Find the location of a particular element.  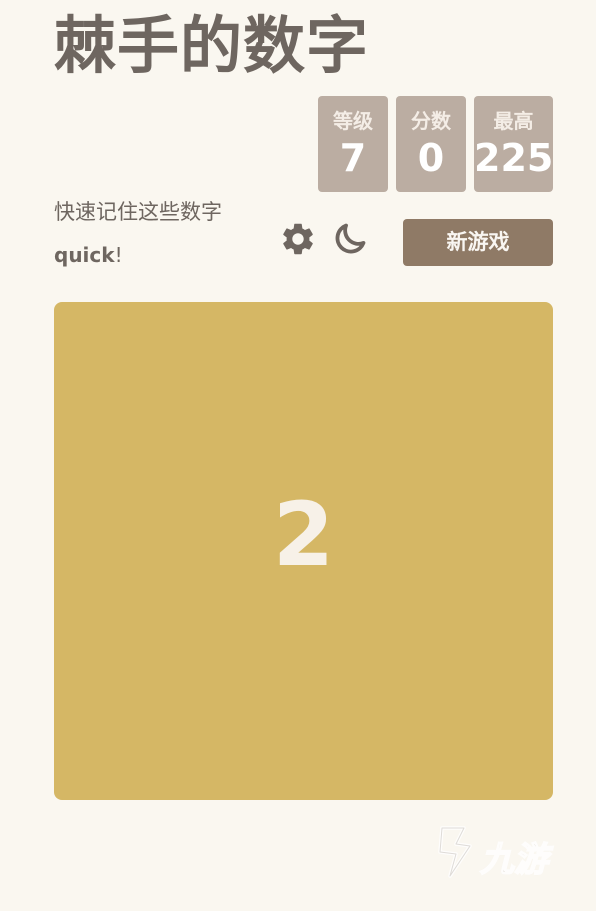

intro-text: 快速记住这些数字 is located at coordinates (138, 212).